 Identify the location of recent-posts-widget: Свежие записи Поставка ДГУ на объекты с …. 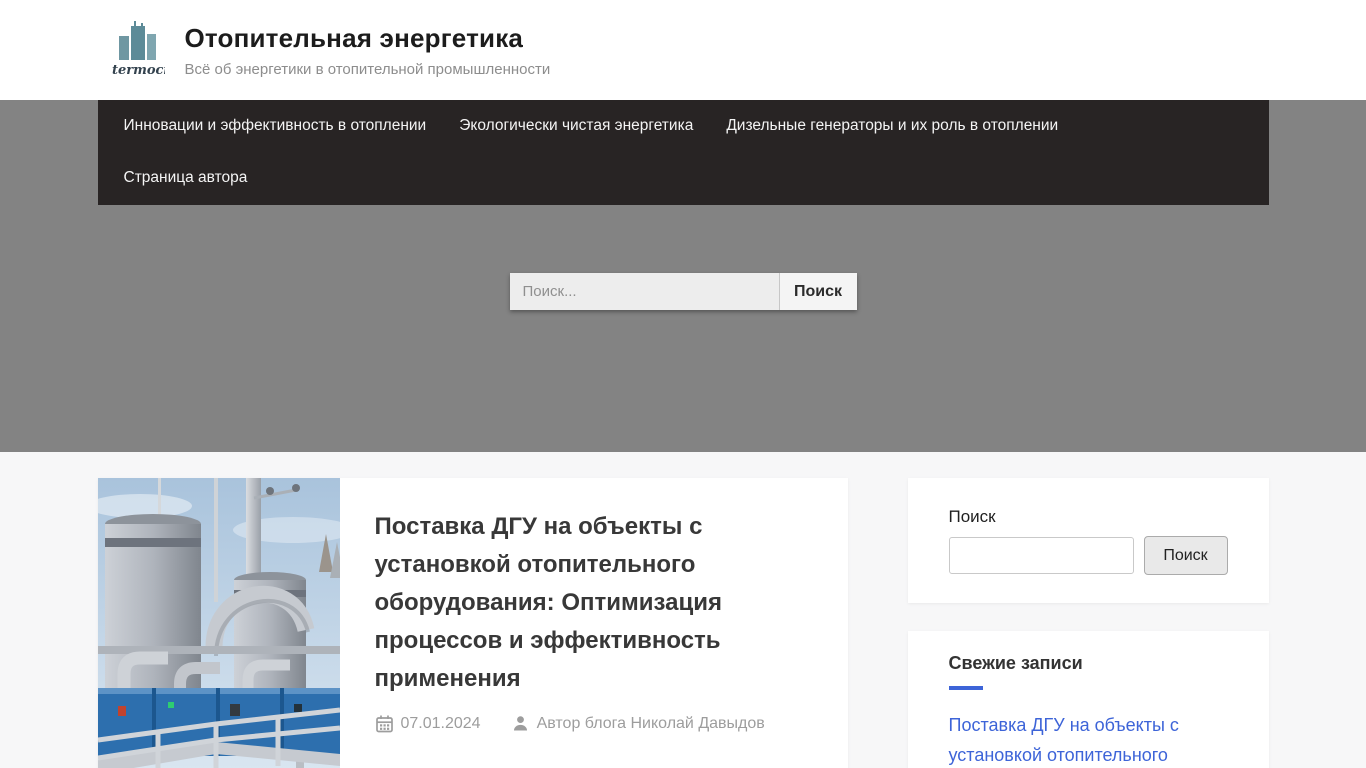
(1088, 699).